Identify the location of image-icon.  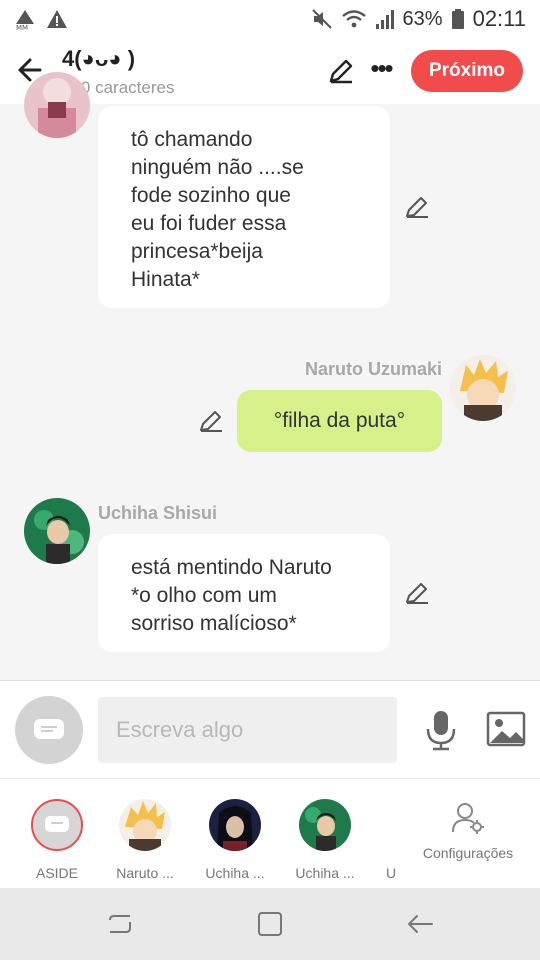
(506, 729).